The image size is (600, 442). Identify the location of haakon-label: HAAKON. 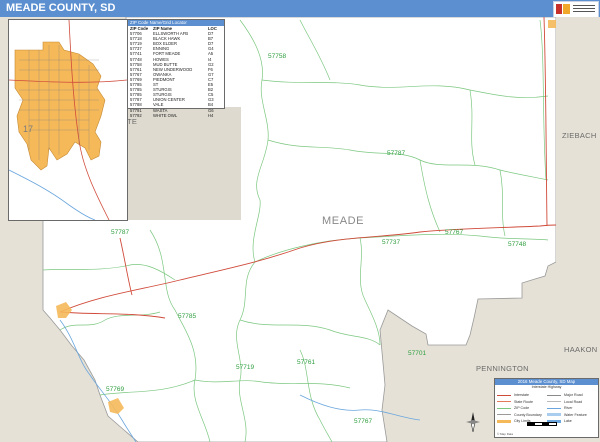
(580, 349).